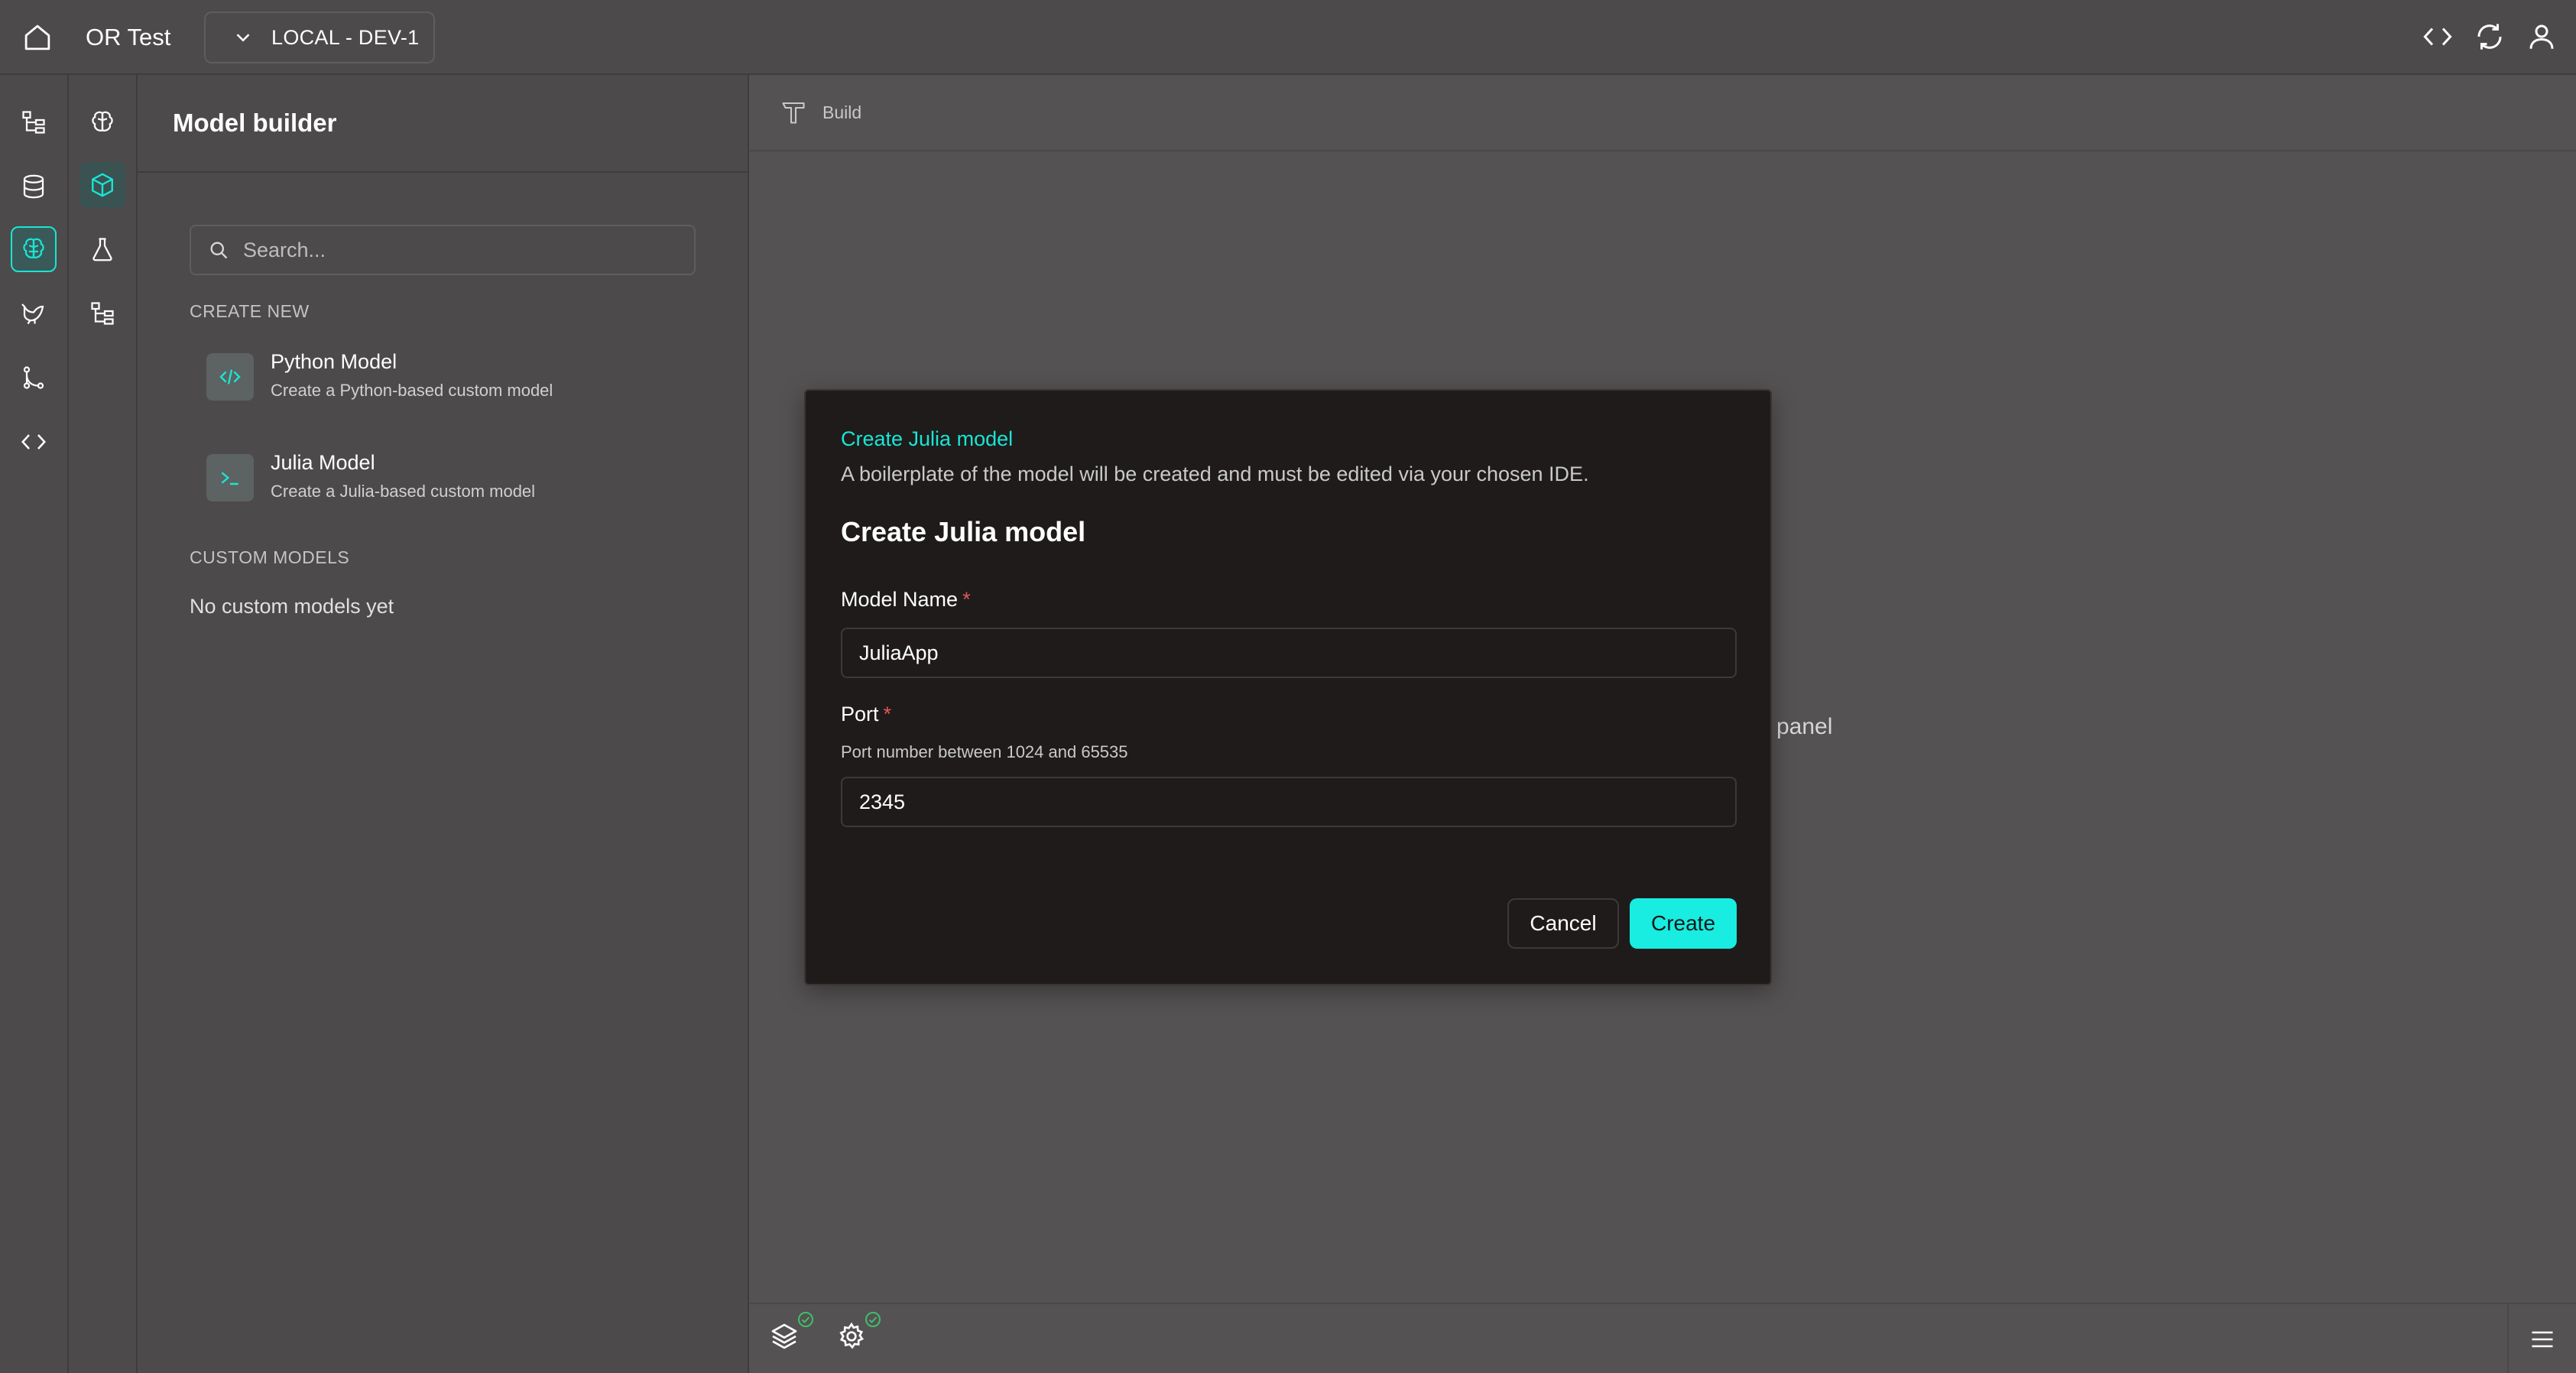 The width and height of the screenshot is (2576, 1373). I want to click on port-label: Port *, so click(866, 714).